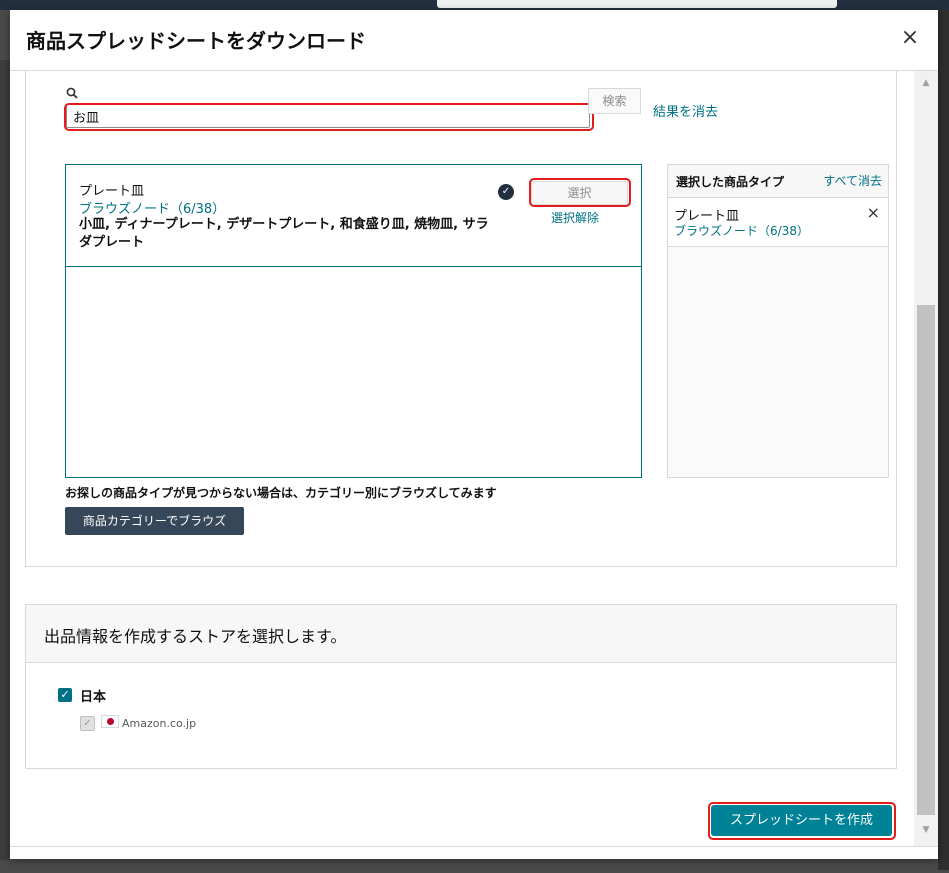 Image resolution: width=949 pixels, height=873 pixels. Describe the element at coordinates (926, 560) in the screenshot. I see `scrollbar-thumb` at that location.